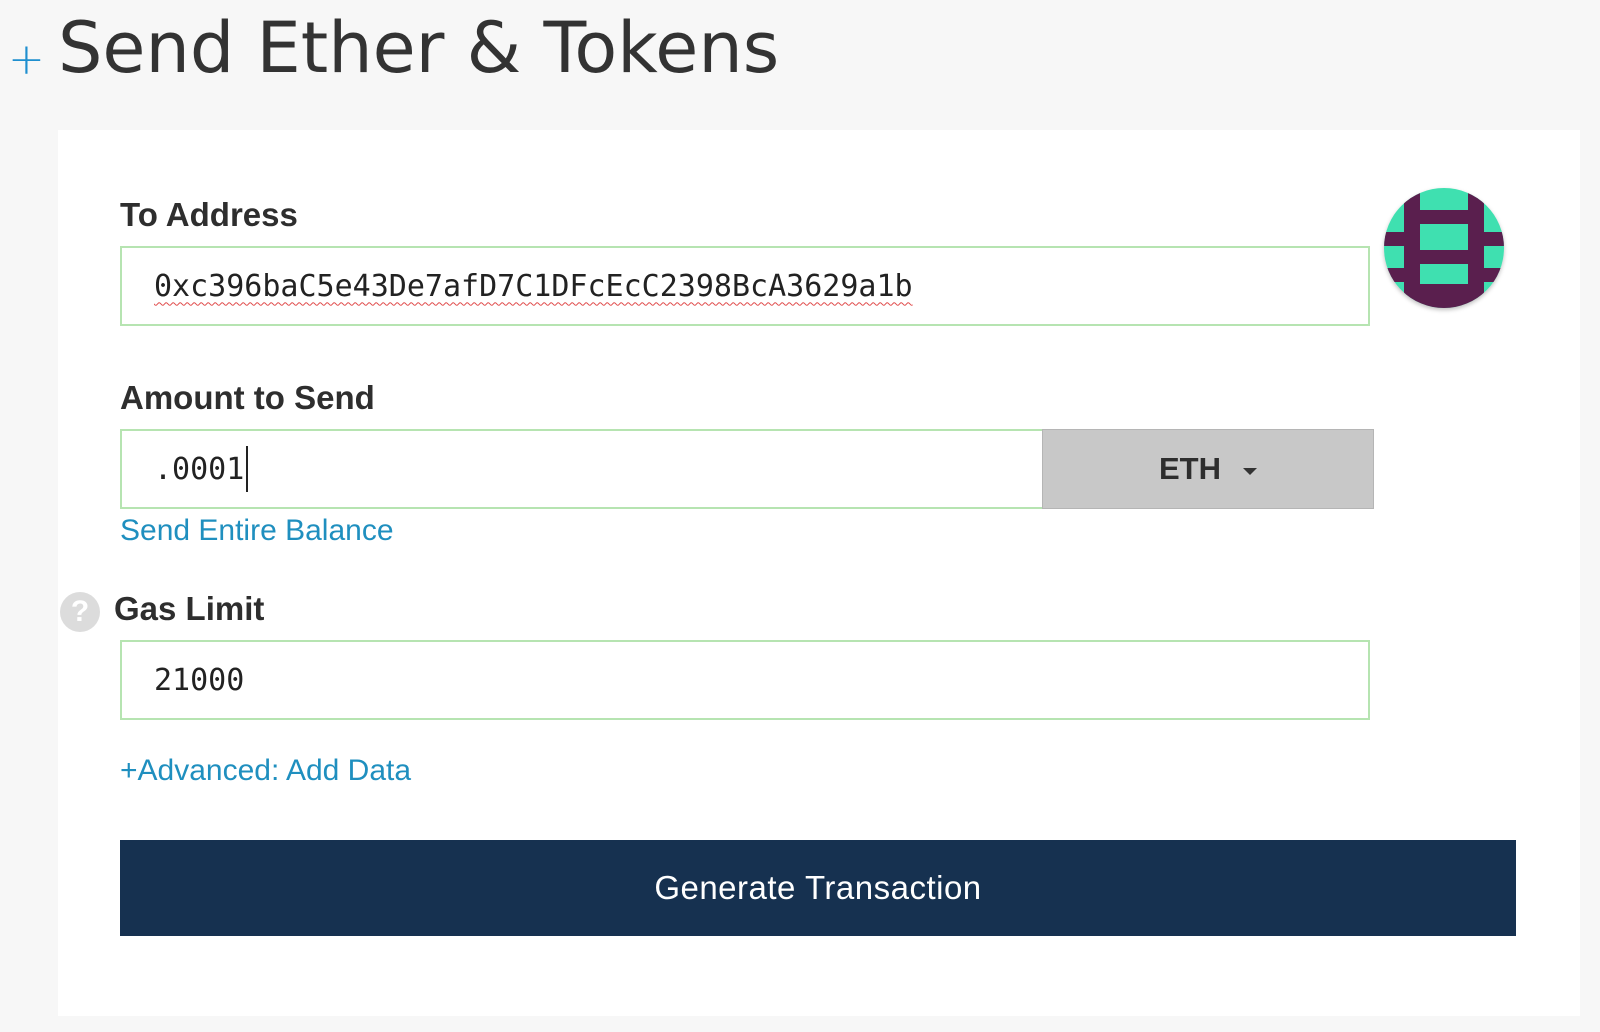 This screenshot has width=1600, height=1032. Describe the element at coordinates (419, 48) in the screenshot. I see `page-title: Send Ether & Tokens` at that location.